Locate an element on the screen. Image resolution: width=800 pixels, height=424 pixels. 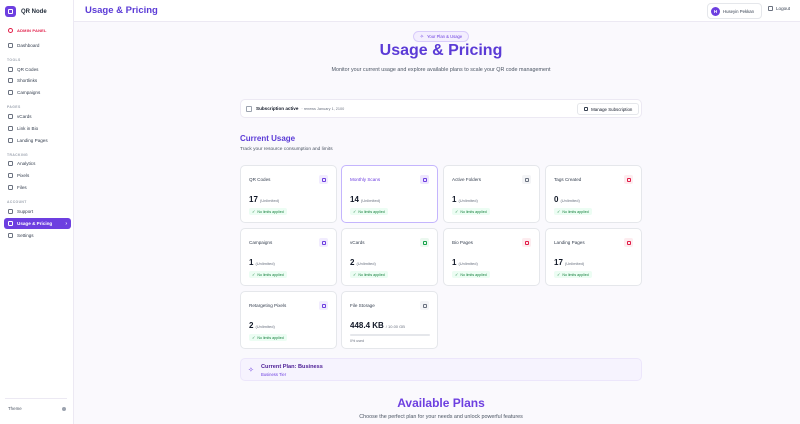
bio-link-icon is located at coordinates (10, 128).